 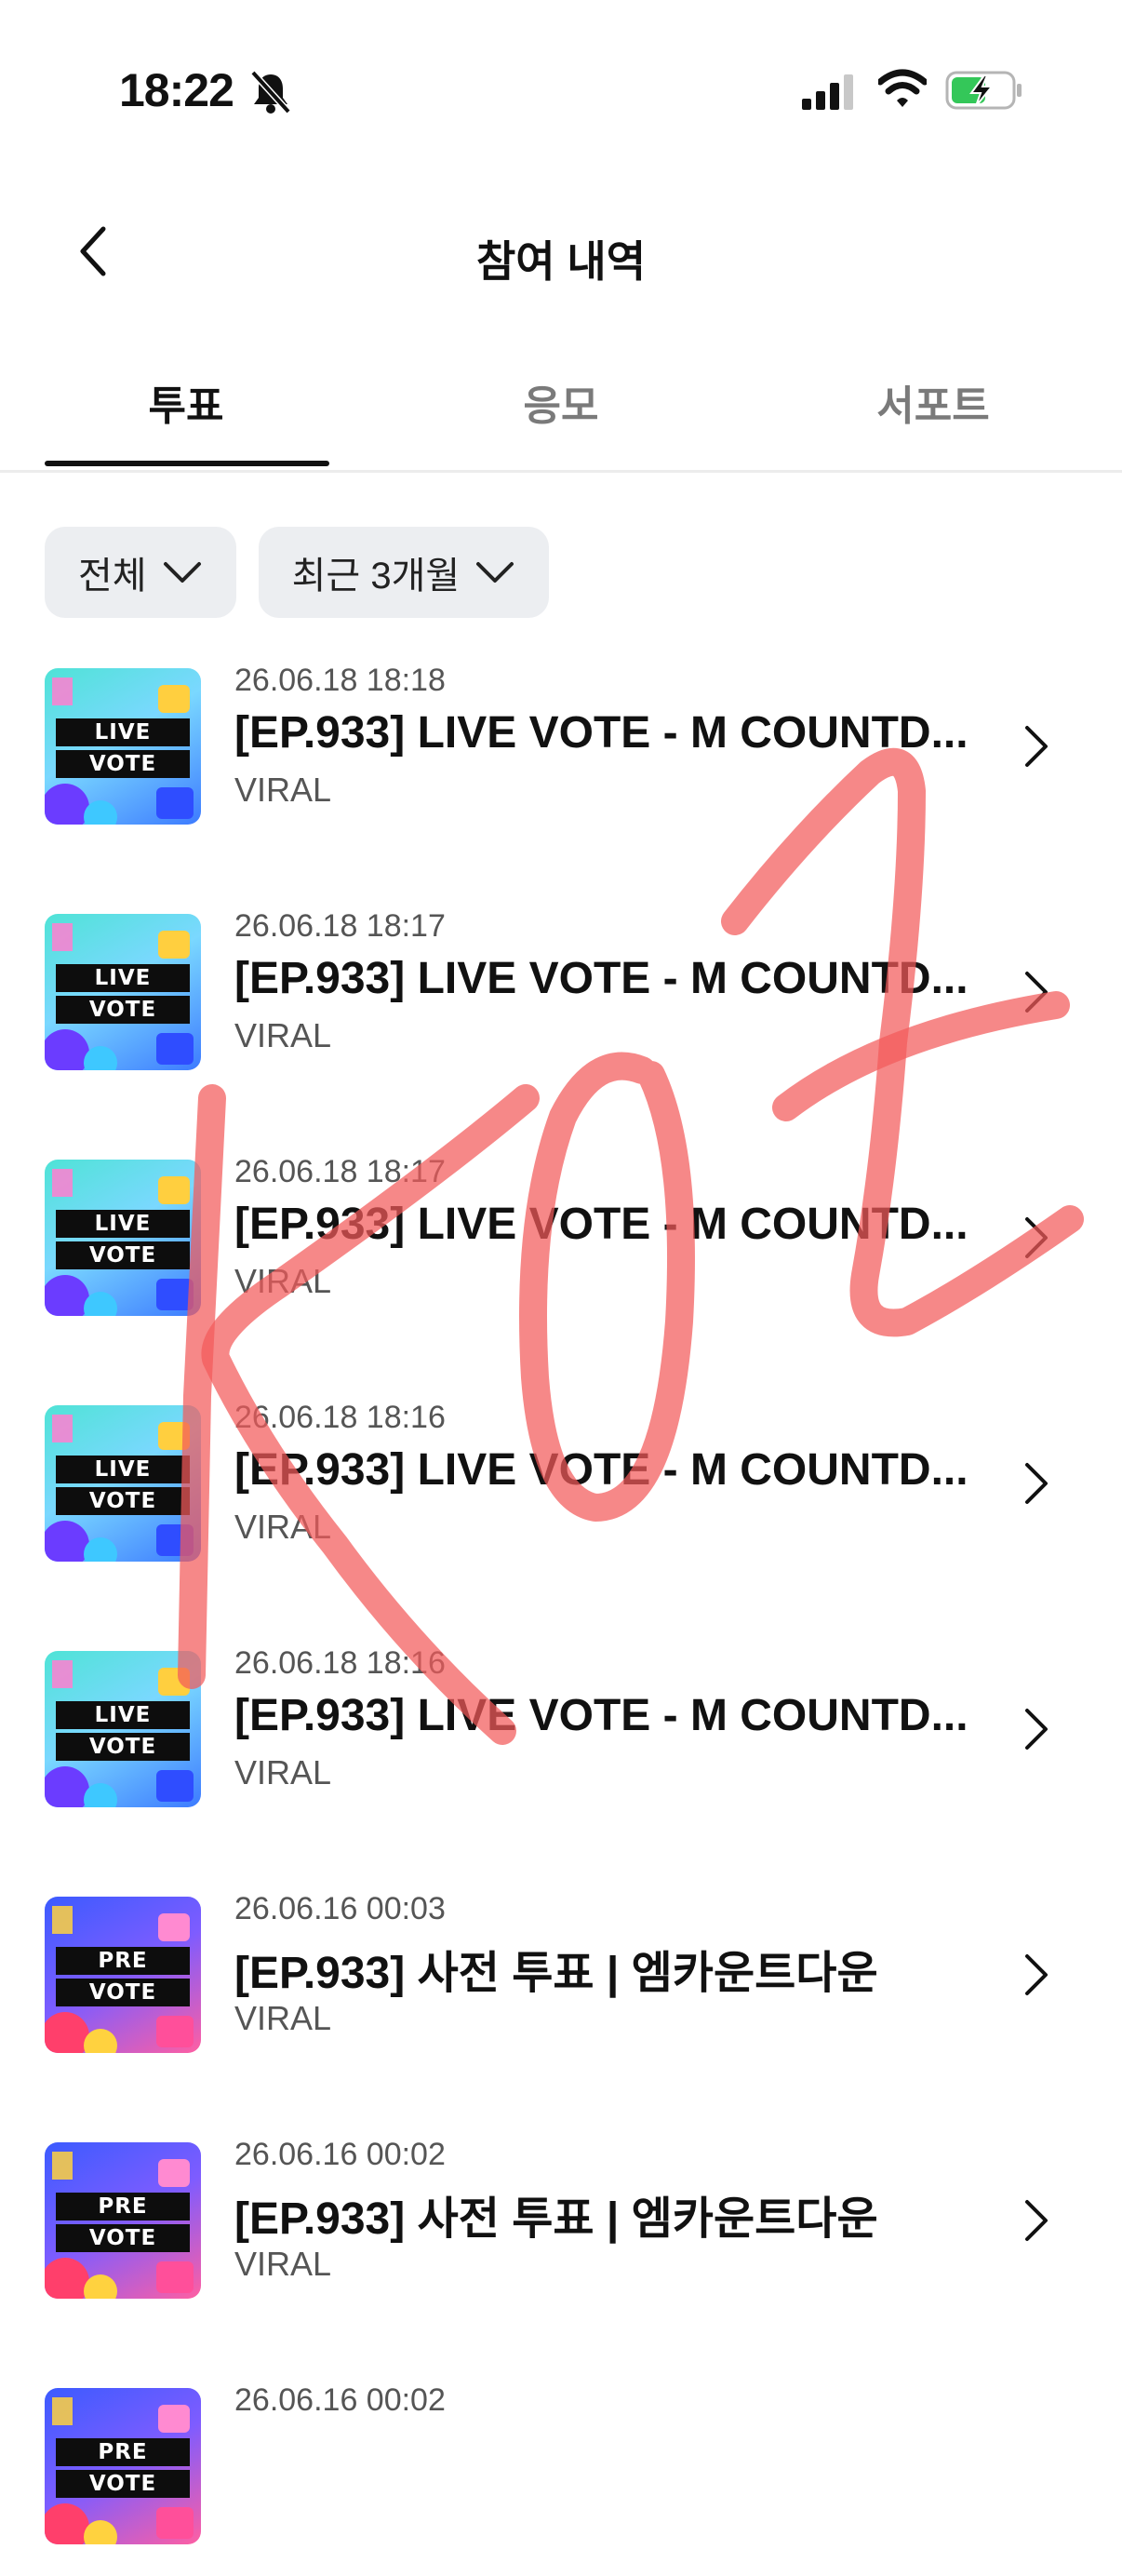 What do you see at coordinates (113, 576) in the screenshot?
I see `filter-type-label: 전체` at bounding box center [113, 576].